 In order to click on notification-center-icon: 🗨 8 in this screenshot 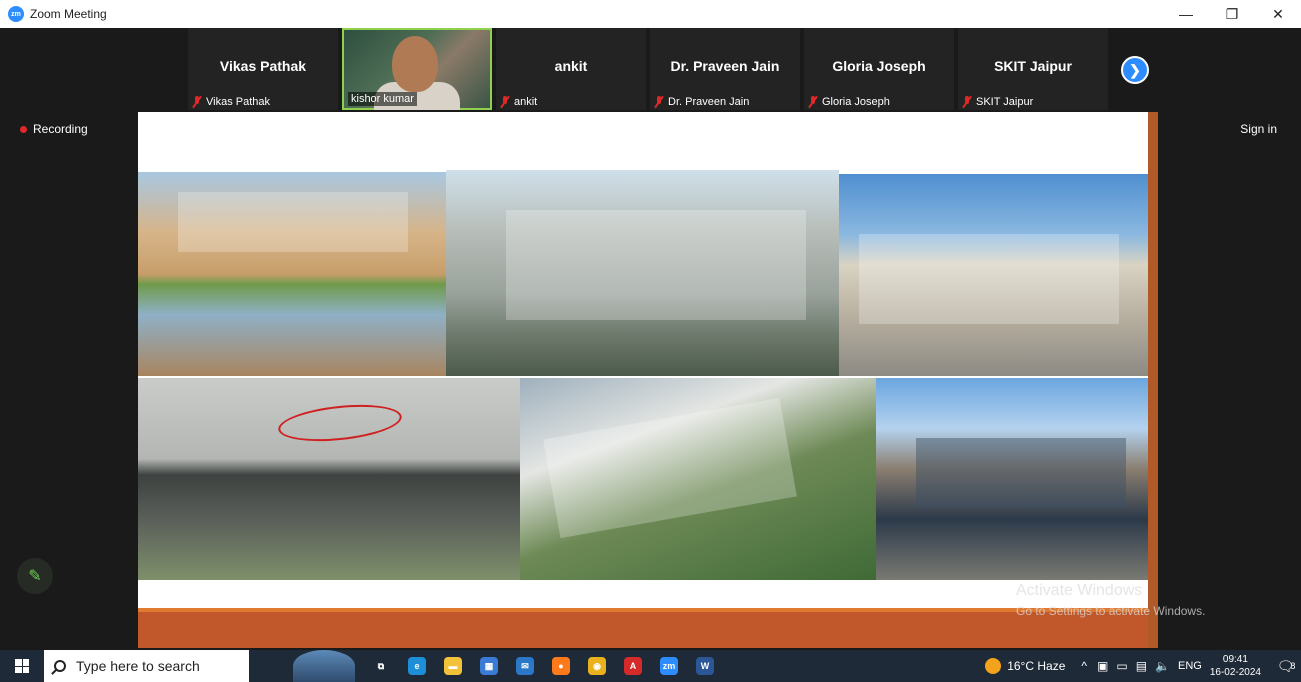, I will do `click(1286, 666)`.